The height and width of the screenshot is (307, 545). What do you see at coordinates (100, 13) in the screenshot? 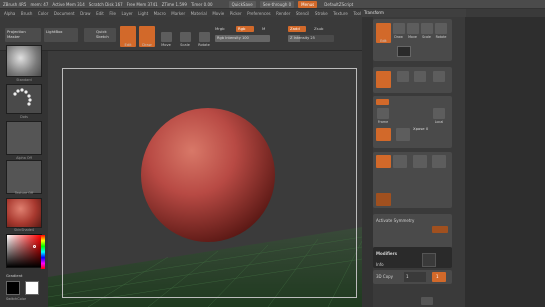
I see `menu-item-edit: Edit` at bounding box center [100, 13].